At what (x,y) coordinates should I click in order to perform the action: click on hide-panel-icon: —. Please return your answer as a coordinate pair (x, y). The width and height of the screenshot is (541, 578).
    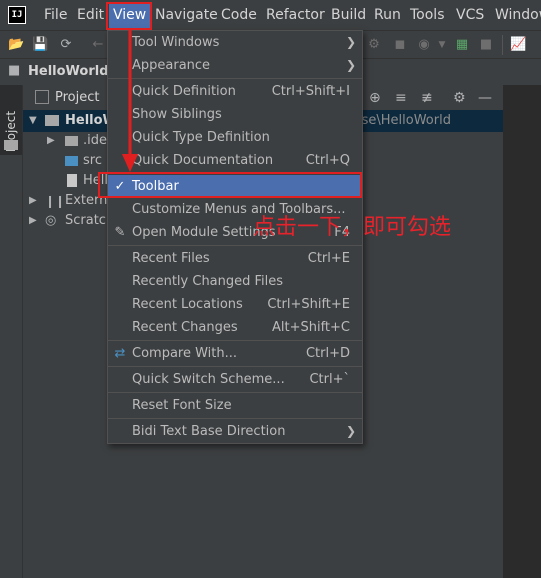
    Looking at the image, I should click on (485, 98).